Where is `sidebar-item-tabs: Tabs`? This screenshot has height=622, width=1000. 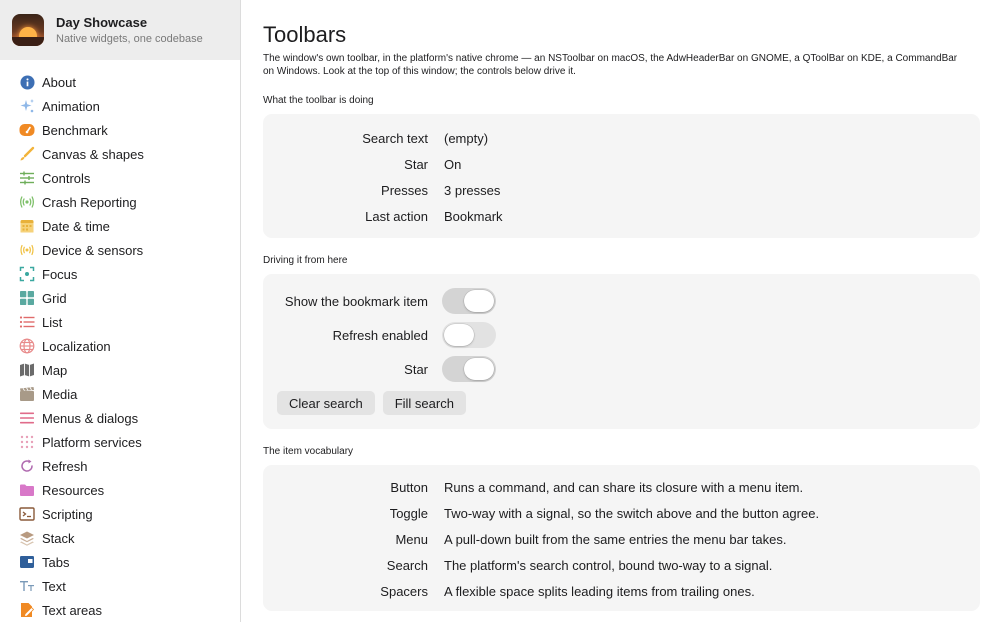 sidebar-item-tabs: Tabs is located at coordinates (120, 562).